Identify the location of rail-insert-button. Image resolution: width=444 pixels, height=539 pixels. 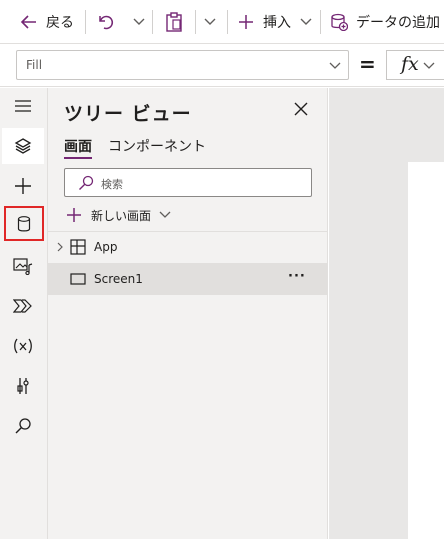
(23, 186).